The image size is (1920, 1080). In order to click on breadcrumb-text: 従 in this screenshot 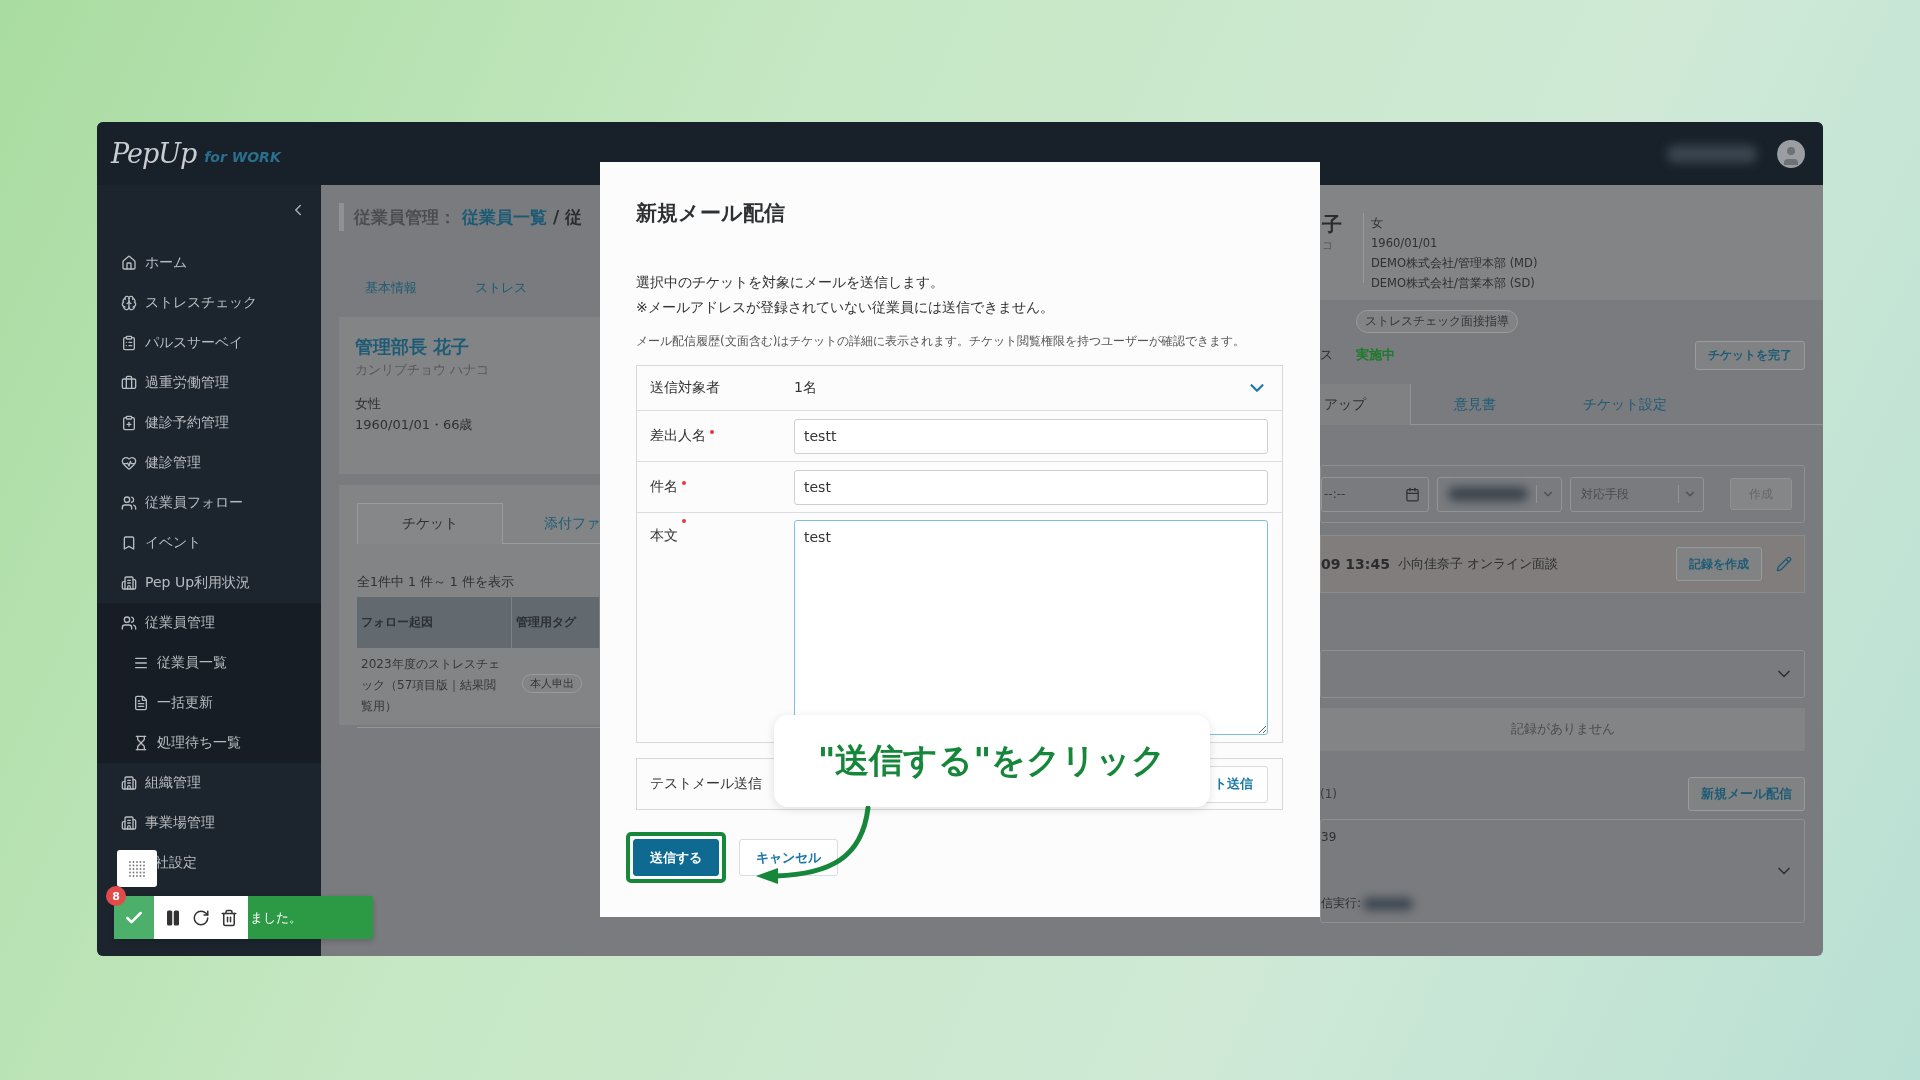, I will do `click(574, 217)`.